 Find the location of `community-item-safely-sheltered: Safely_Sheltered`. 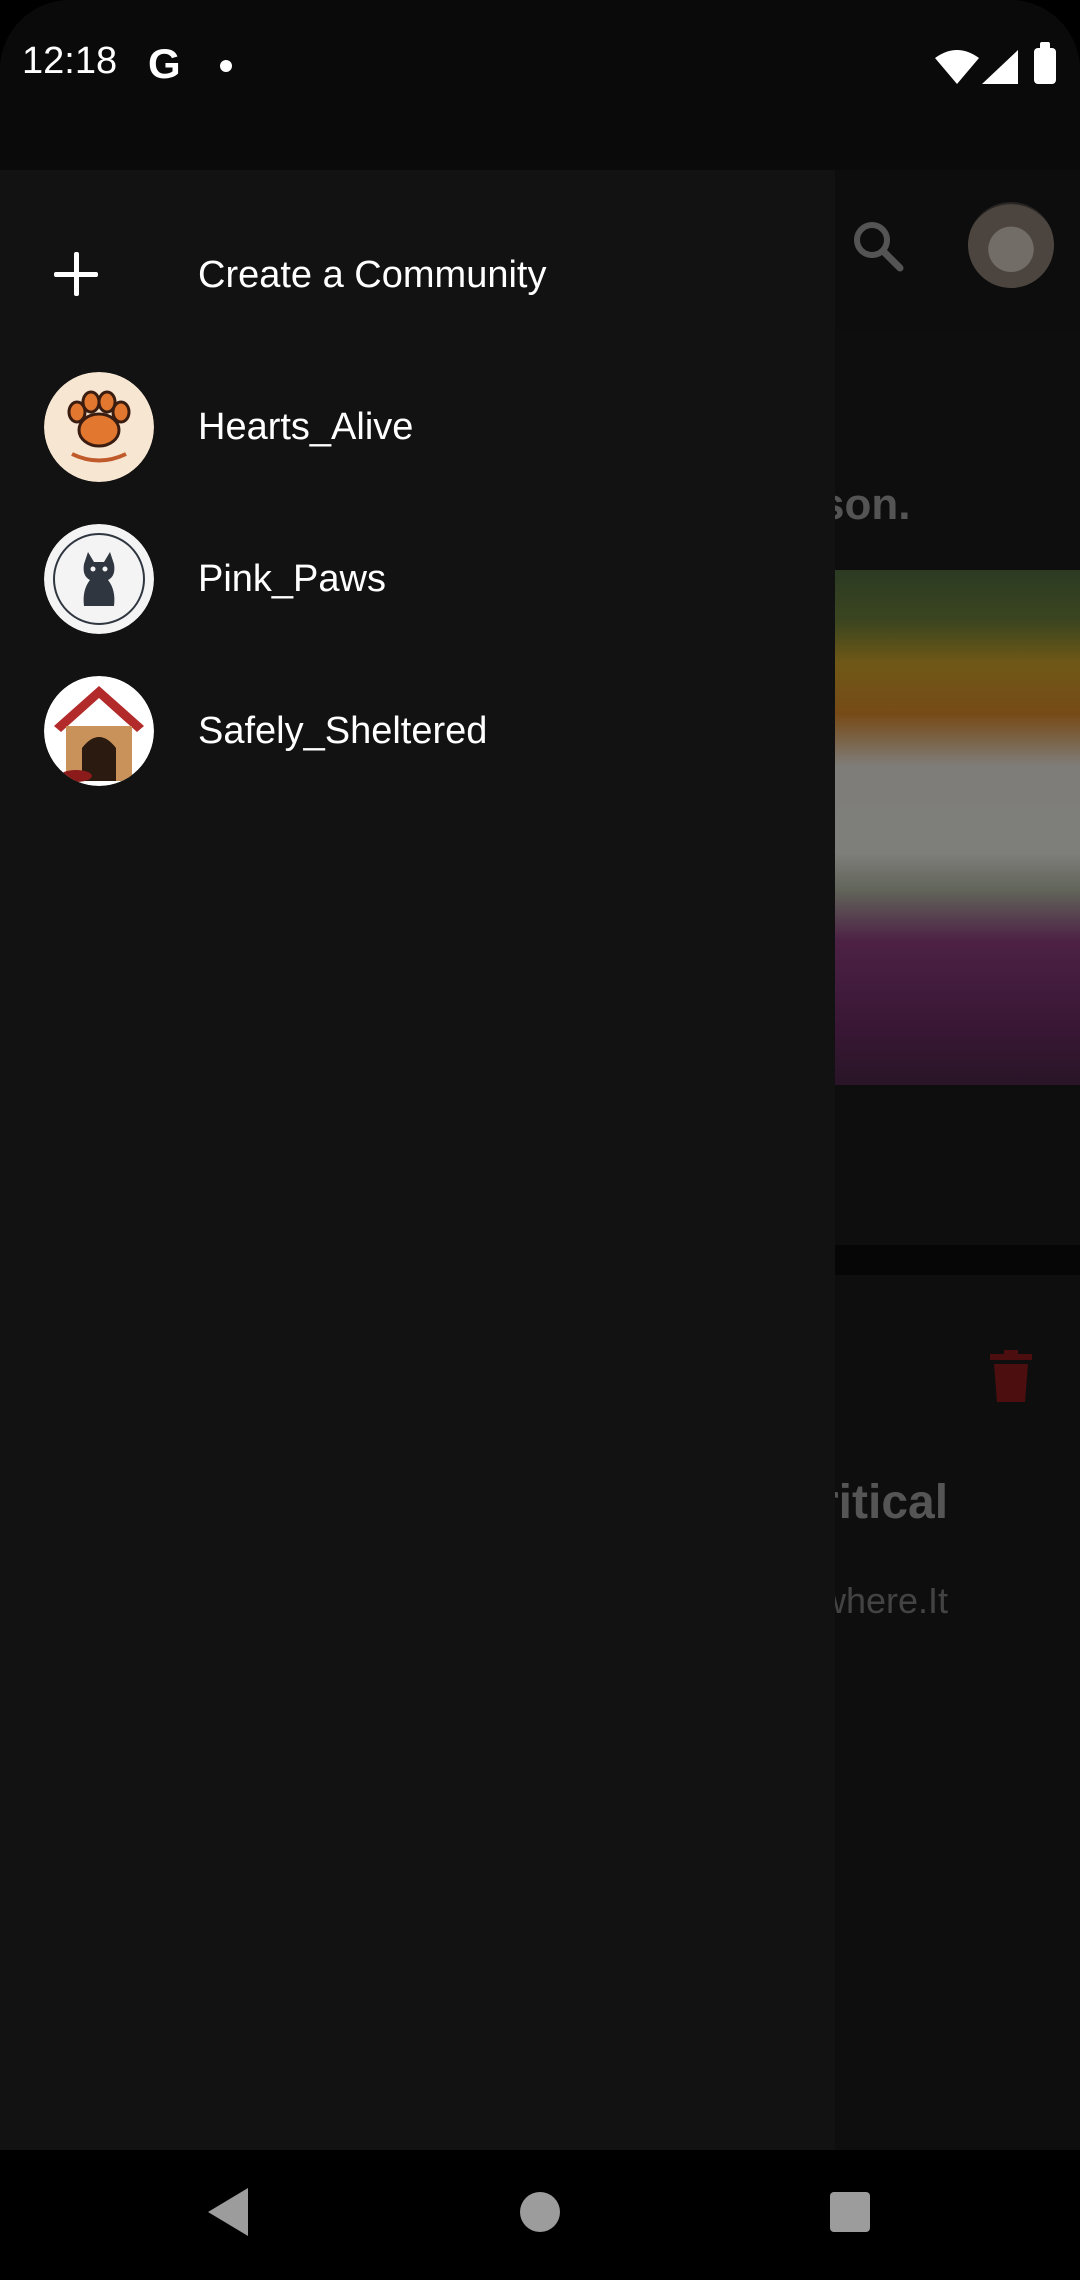

community-item-safely-sheltered: Safely_Sheltered is located at coordinates (417, 731).